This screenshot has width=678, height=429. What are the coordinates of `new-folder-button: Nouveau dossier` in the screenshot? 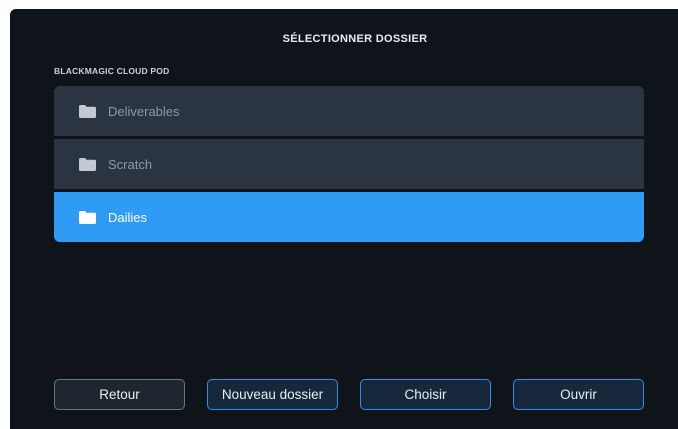 It's located at (272, 394).